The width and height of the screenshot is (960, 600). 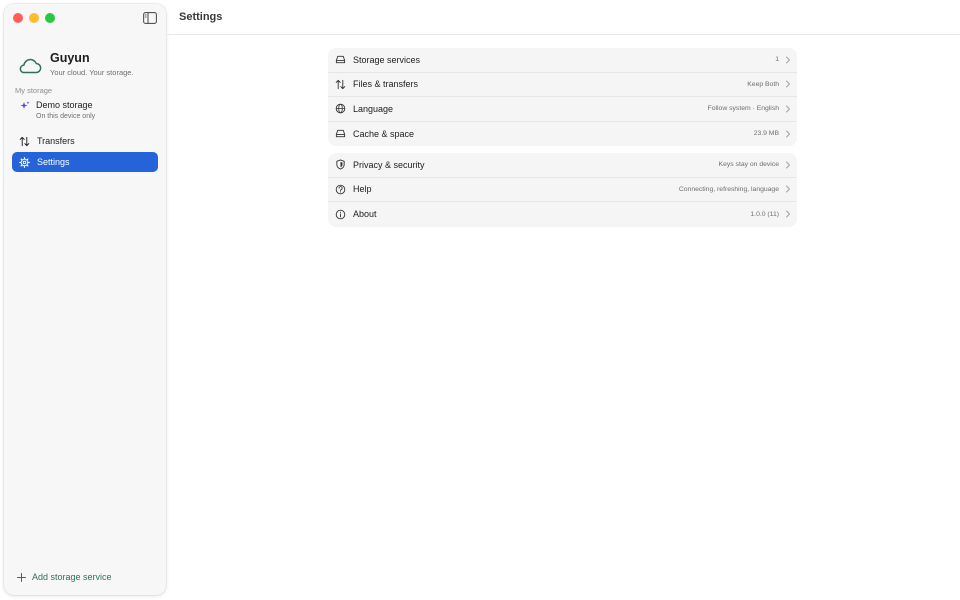 I want to click on gear-icon, so click(x=24, y=162).